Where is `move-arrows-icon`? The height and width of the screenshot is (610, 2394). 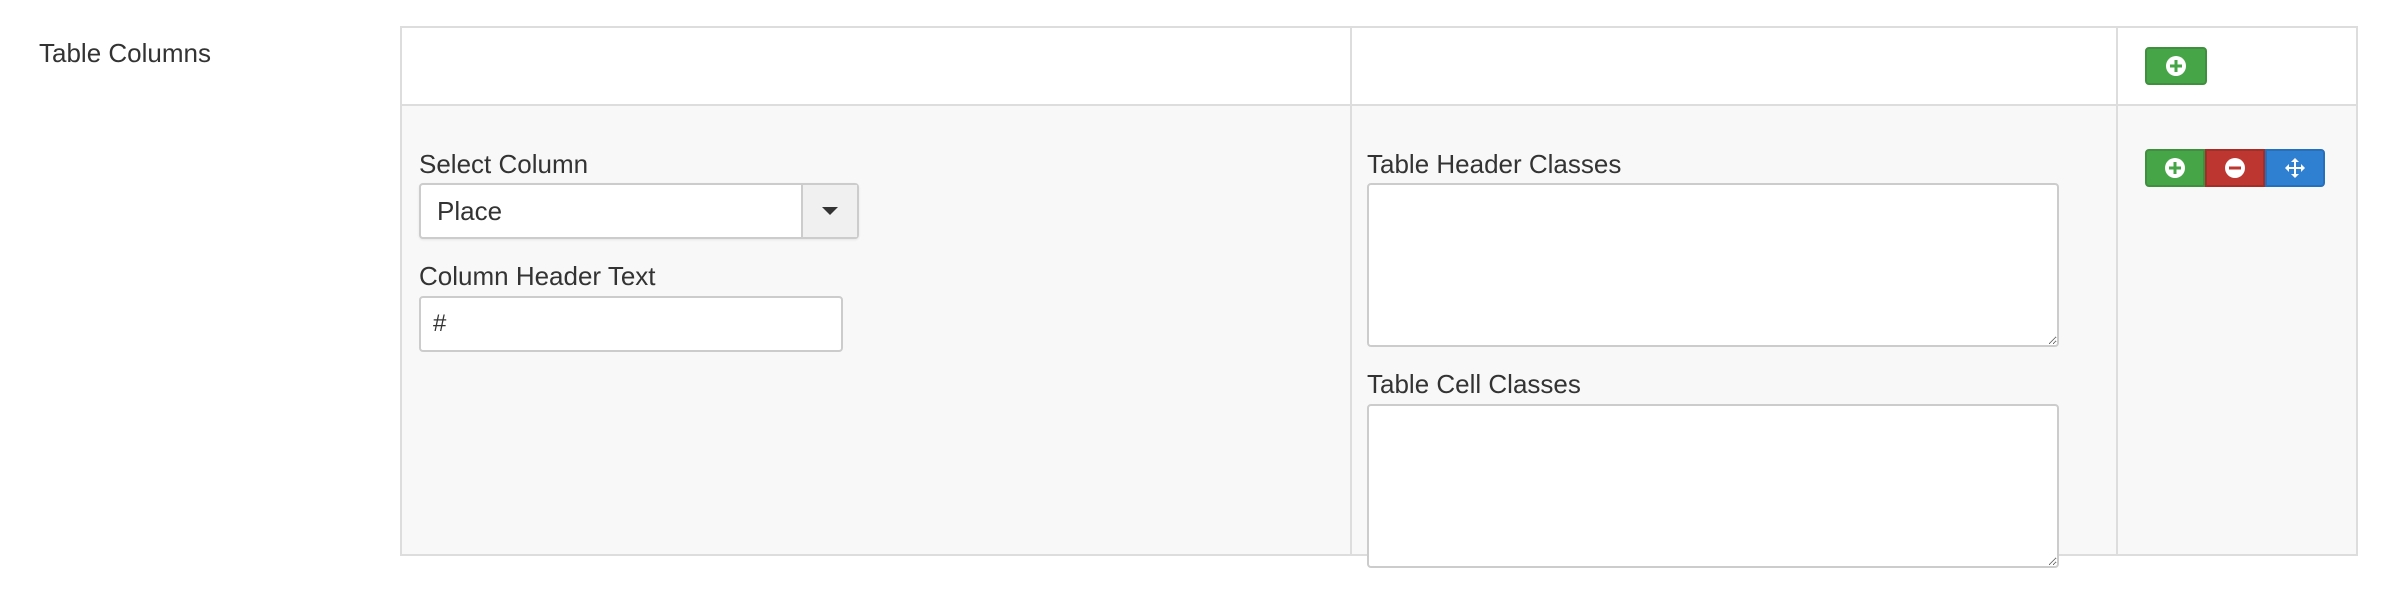
move-arrows-icon is located at coordinates (2295, 168).